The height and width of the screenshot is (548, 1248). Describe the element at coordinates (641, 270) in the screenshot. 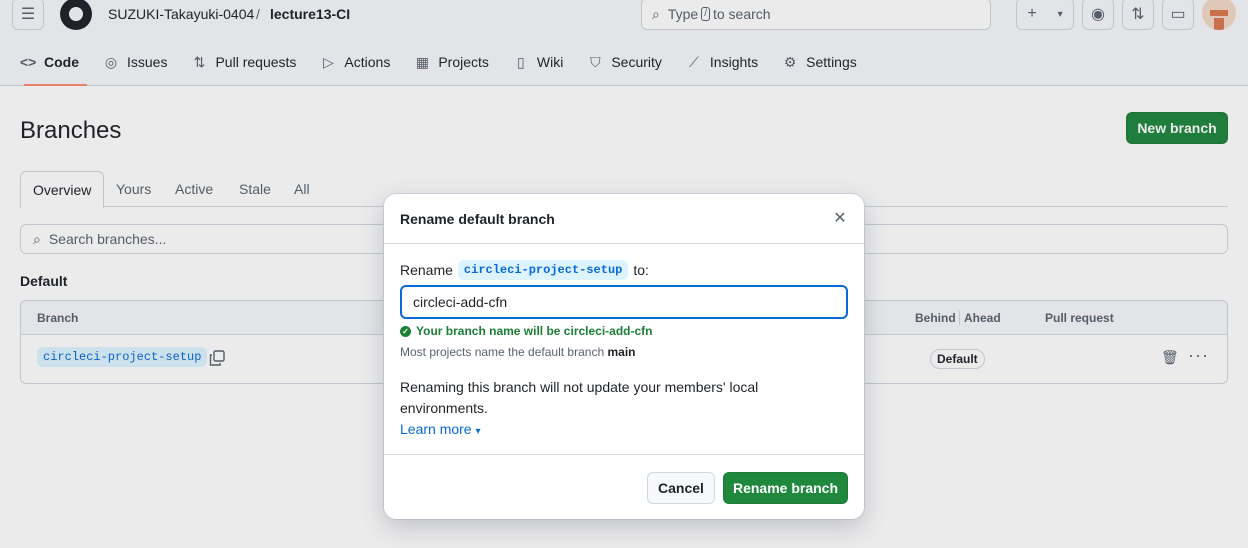

I see `to-label: to:` at that location.